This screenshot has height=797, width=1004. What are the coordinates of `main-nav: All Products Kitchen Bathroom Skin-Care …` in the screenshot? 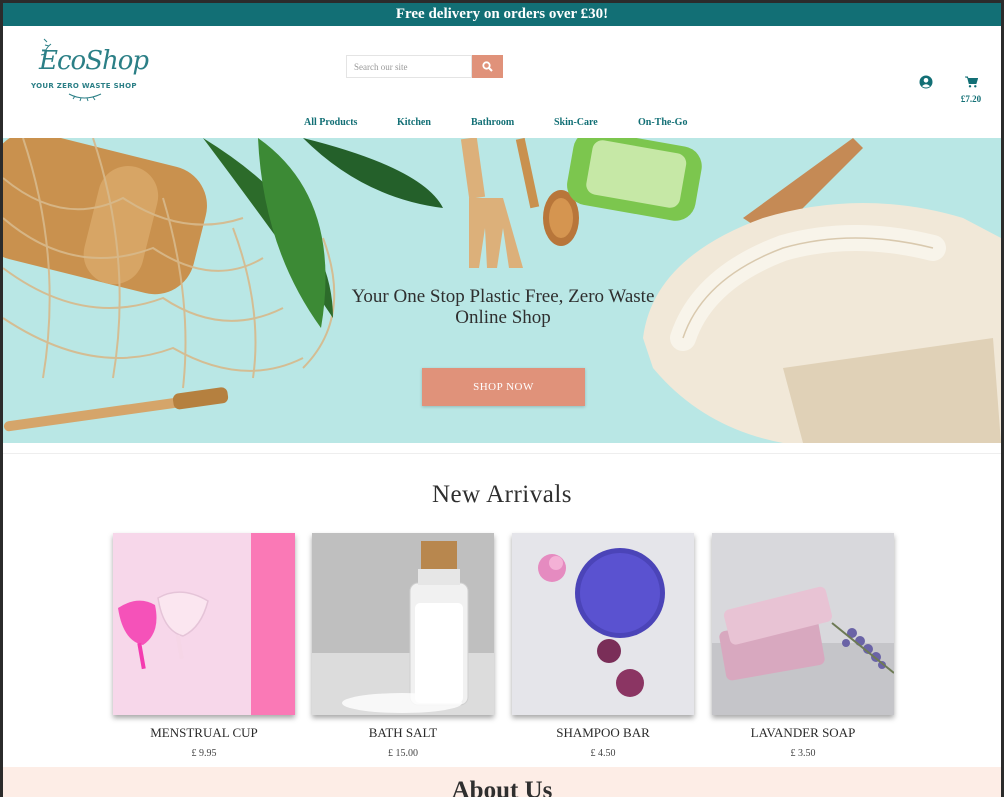 It's located at (502, 125).